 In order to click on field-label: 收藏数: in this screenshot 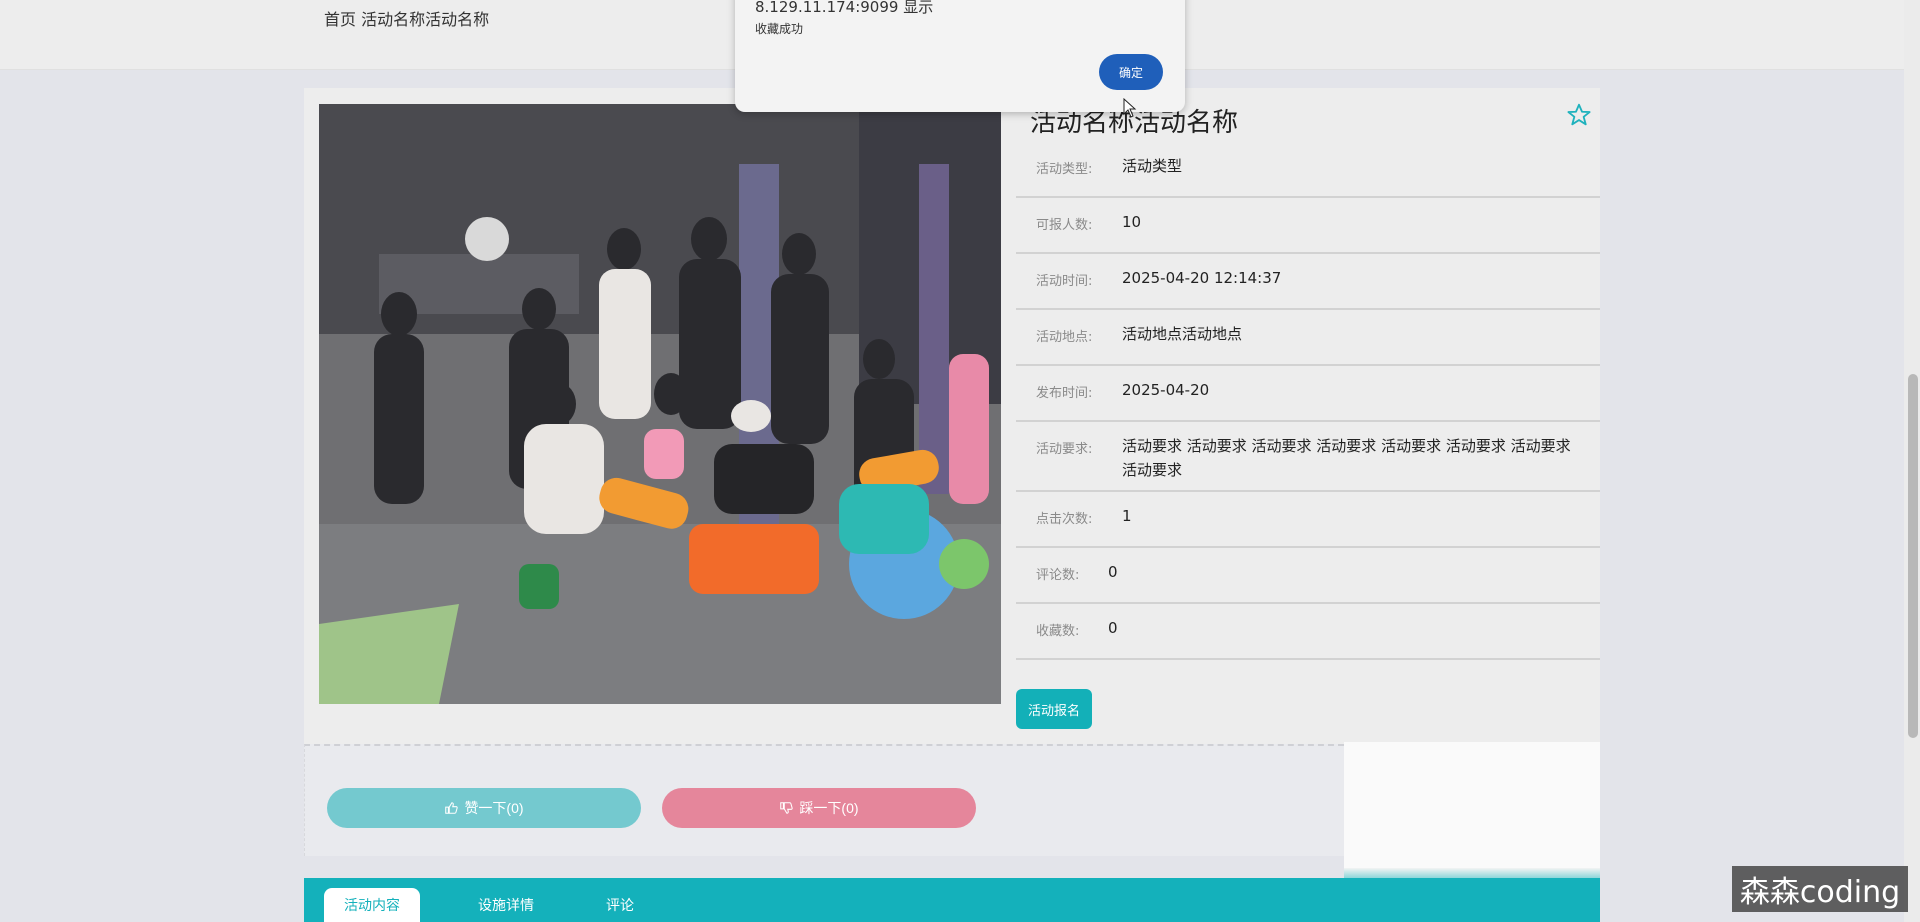, I will do `click(1058, 631)`.